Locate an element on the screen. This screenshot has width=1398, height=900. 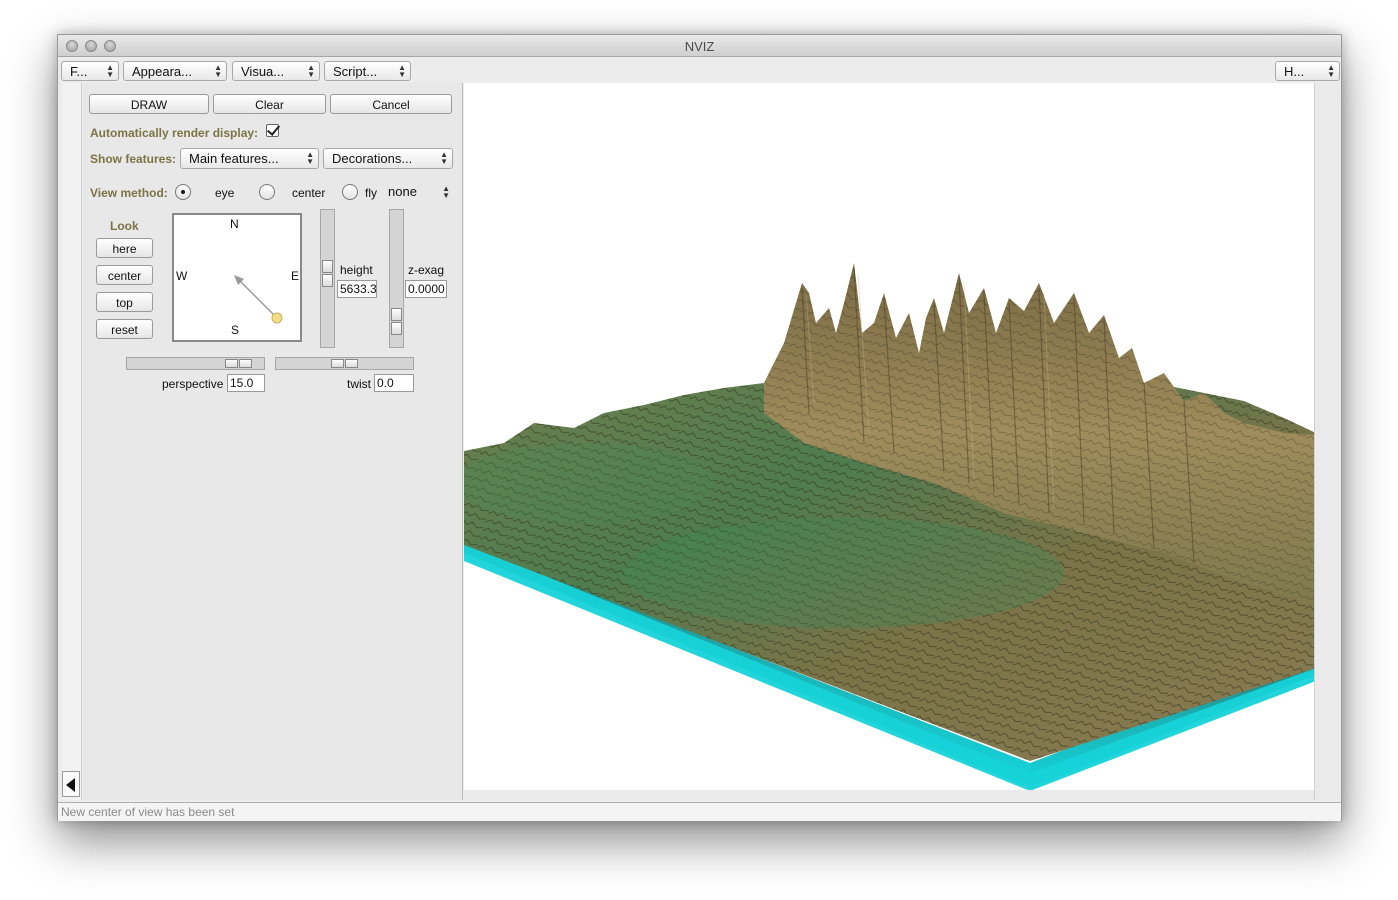
twist-label: twist is located at coordinates (359, 384).